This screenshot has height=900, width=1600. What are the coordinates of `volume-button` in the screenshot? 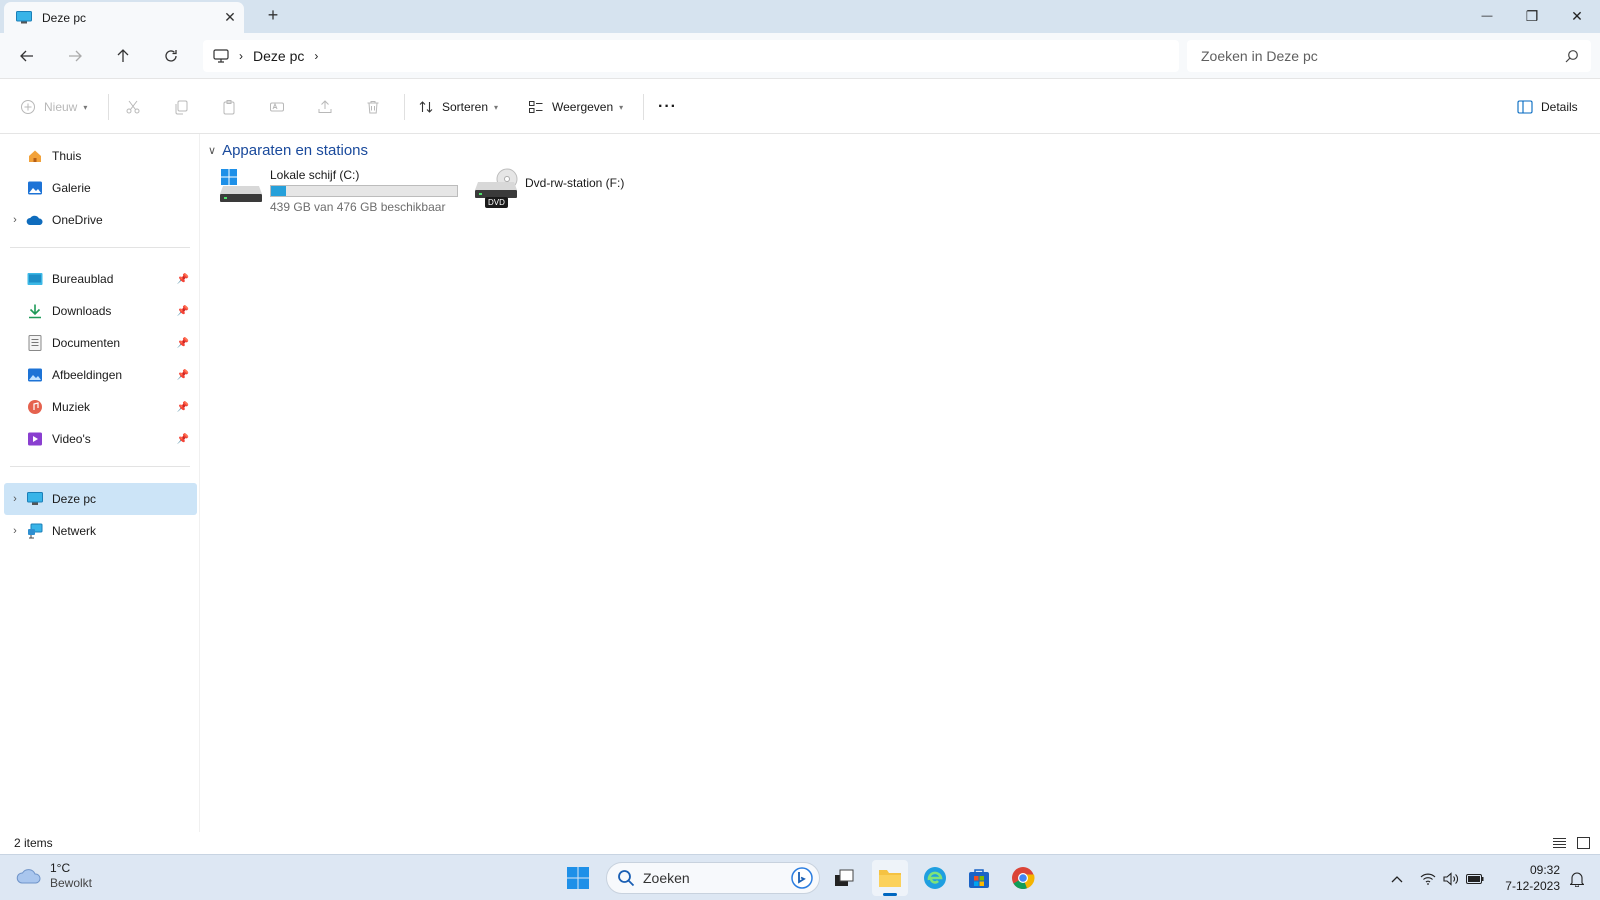 It's located at (1451, 879).